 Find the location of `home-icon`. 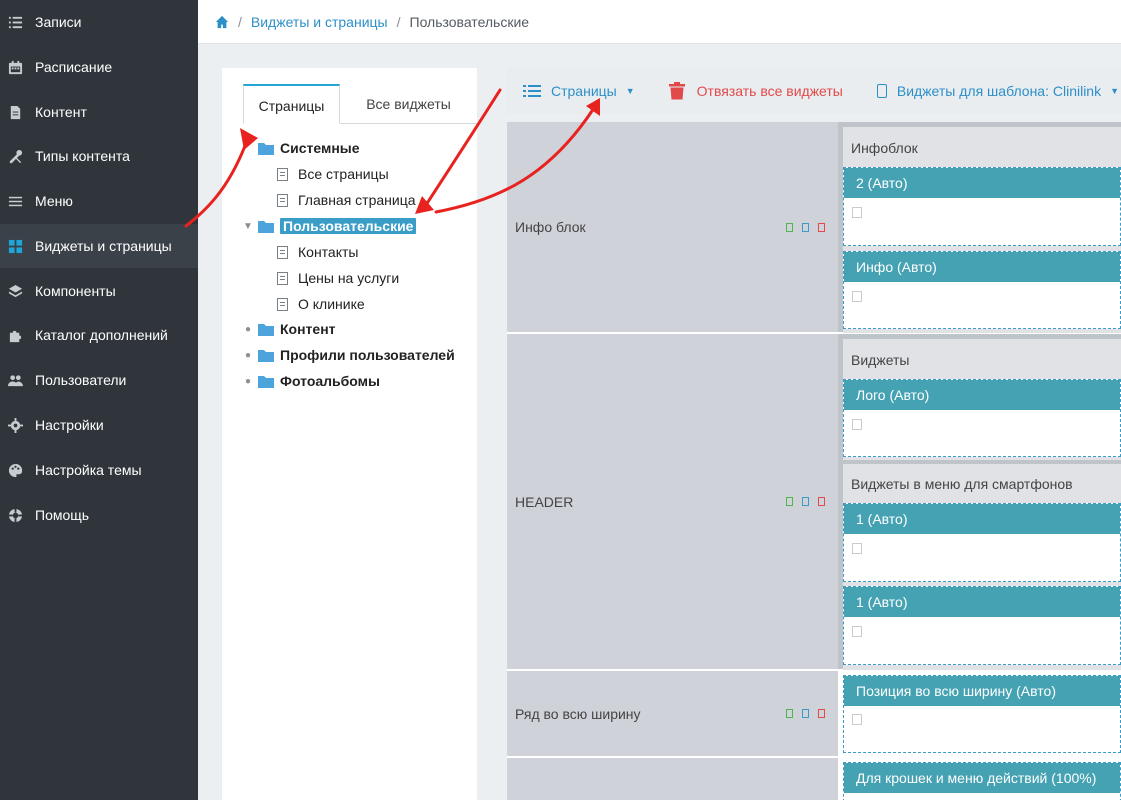

home-icon is located at coordinates (222, 22).